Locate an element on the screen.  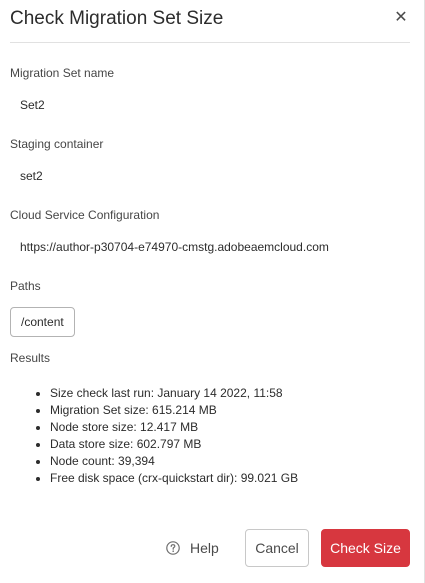
result-data-store-size: Data store size: 602.797 MB is located at coordinates (174, 444).